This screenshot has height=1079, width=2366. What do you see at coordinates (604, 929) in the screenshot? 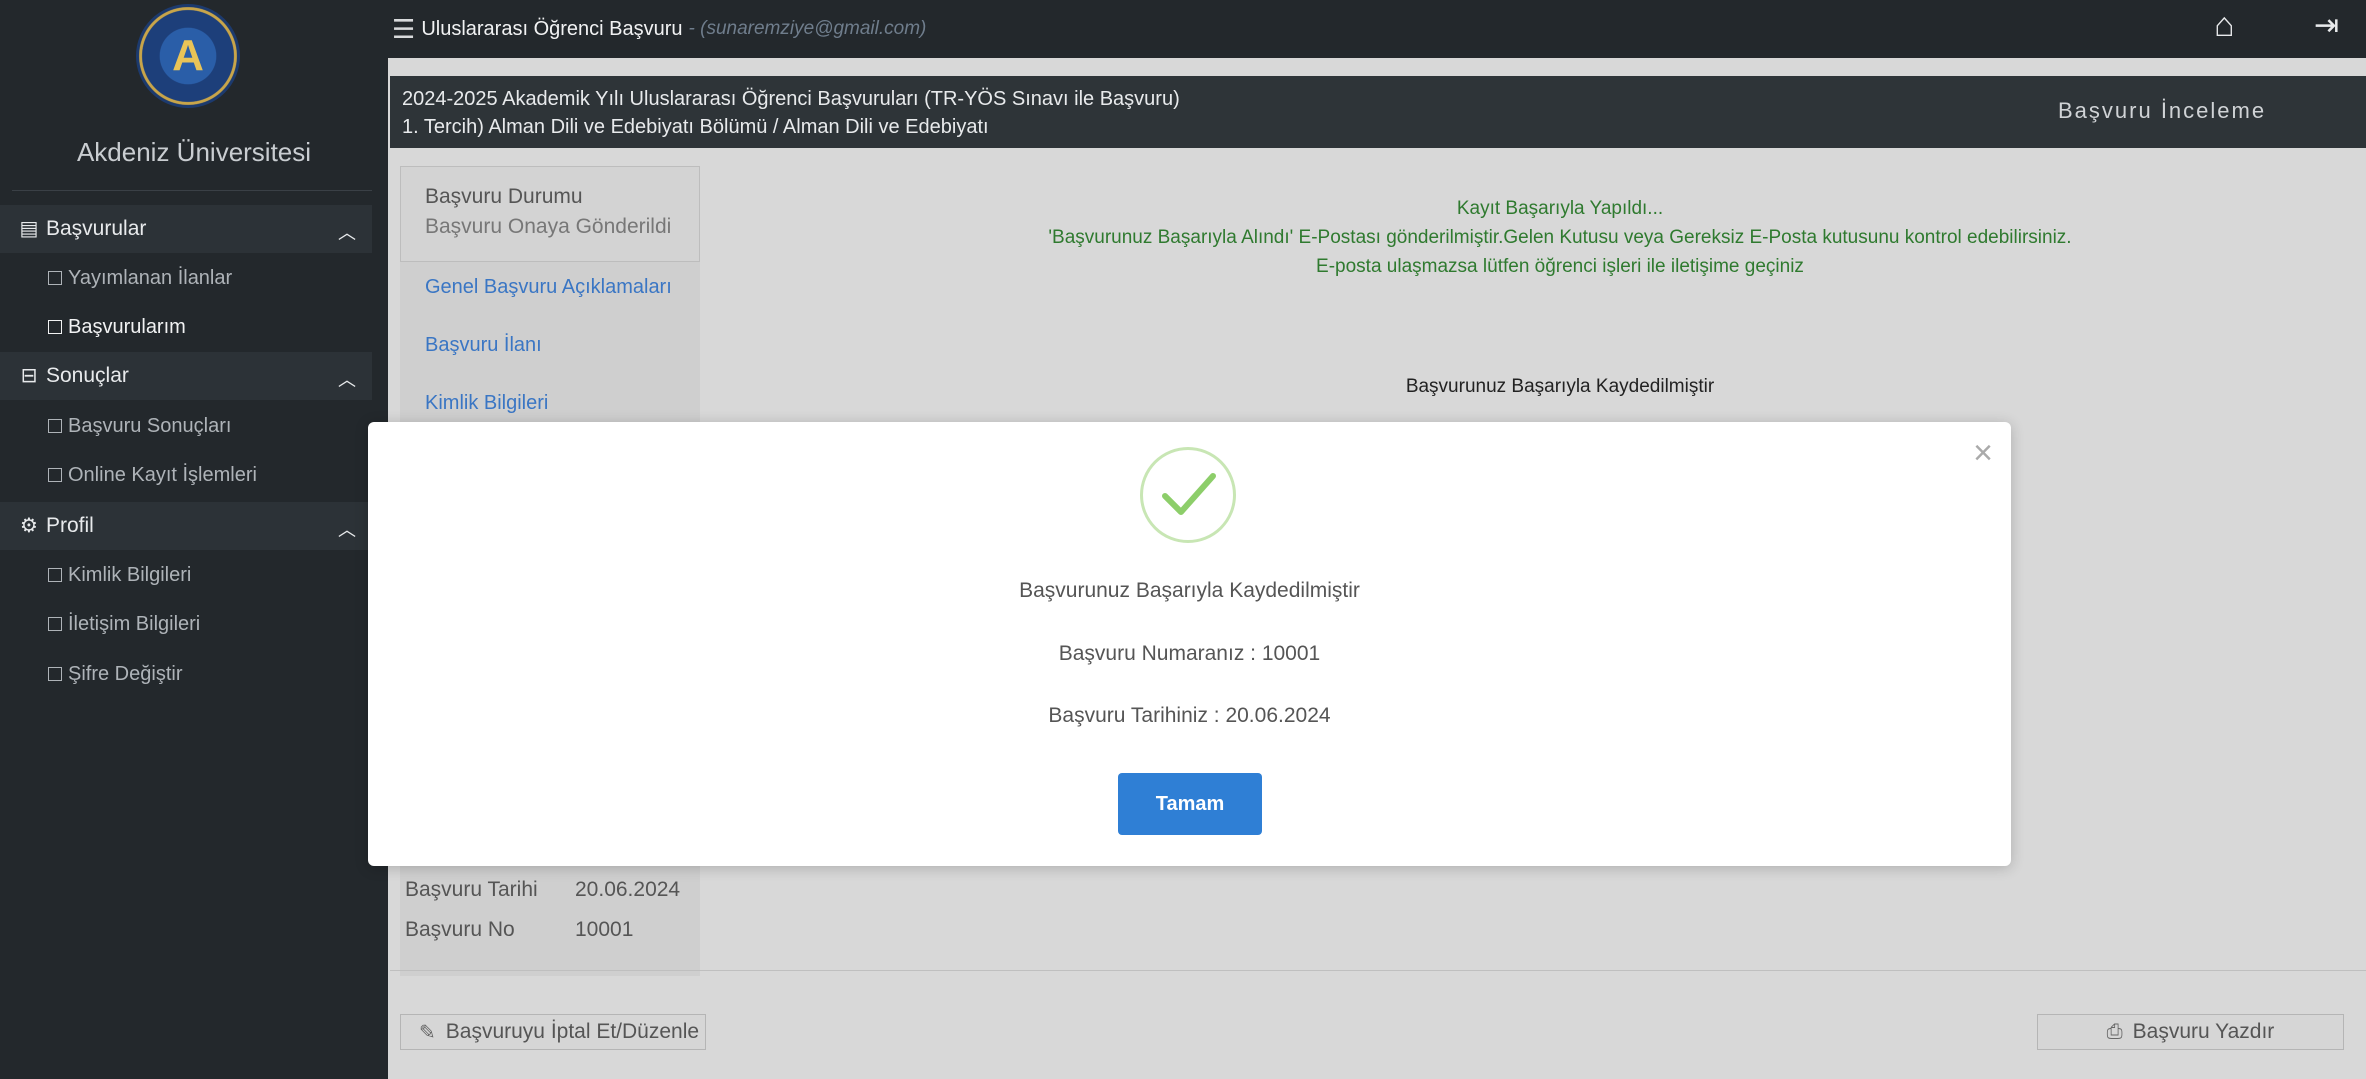
I see `detail-value: 10001` at bounding box center [604, 929].